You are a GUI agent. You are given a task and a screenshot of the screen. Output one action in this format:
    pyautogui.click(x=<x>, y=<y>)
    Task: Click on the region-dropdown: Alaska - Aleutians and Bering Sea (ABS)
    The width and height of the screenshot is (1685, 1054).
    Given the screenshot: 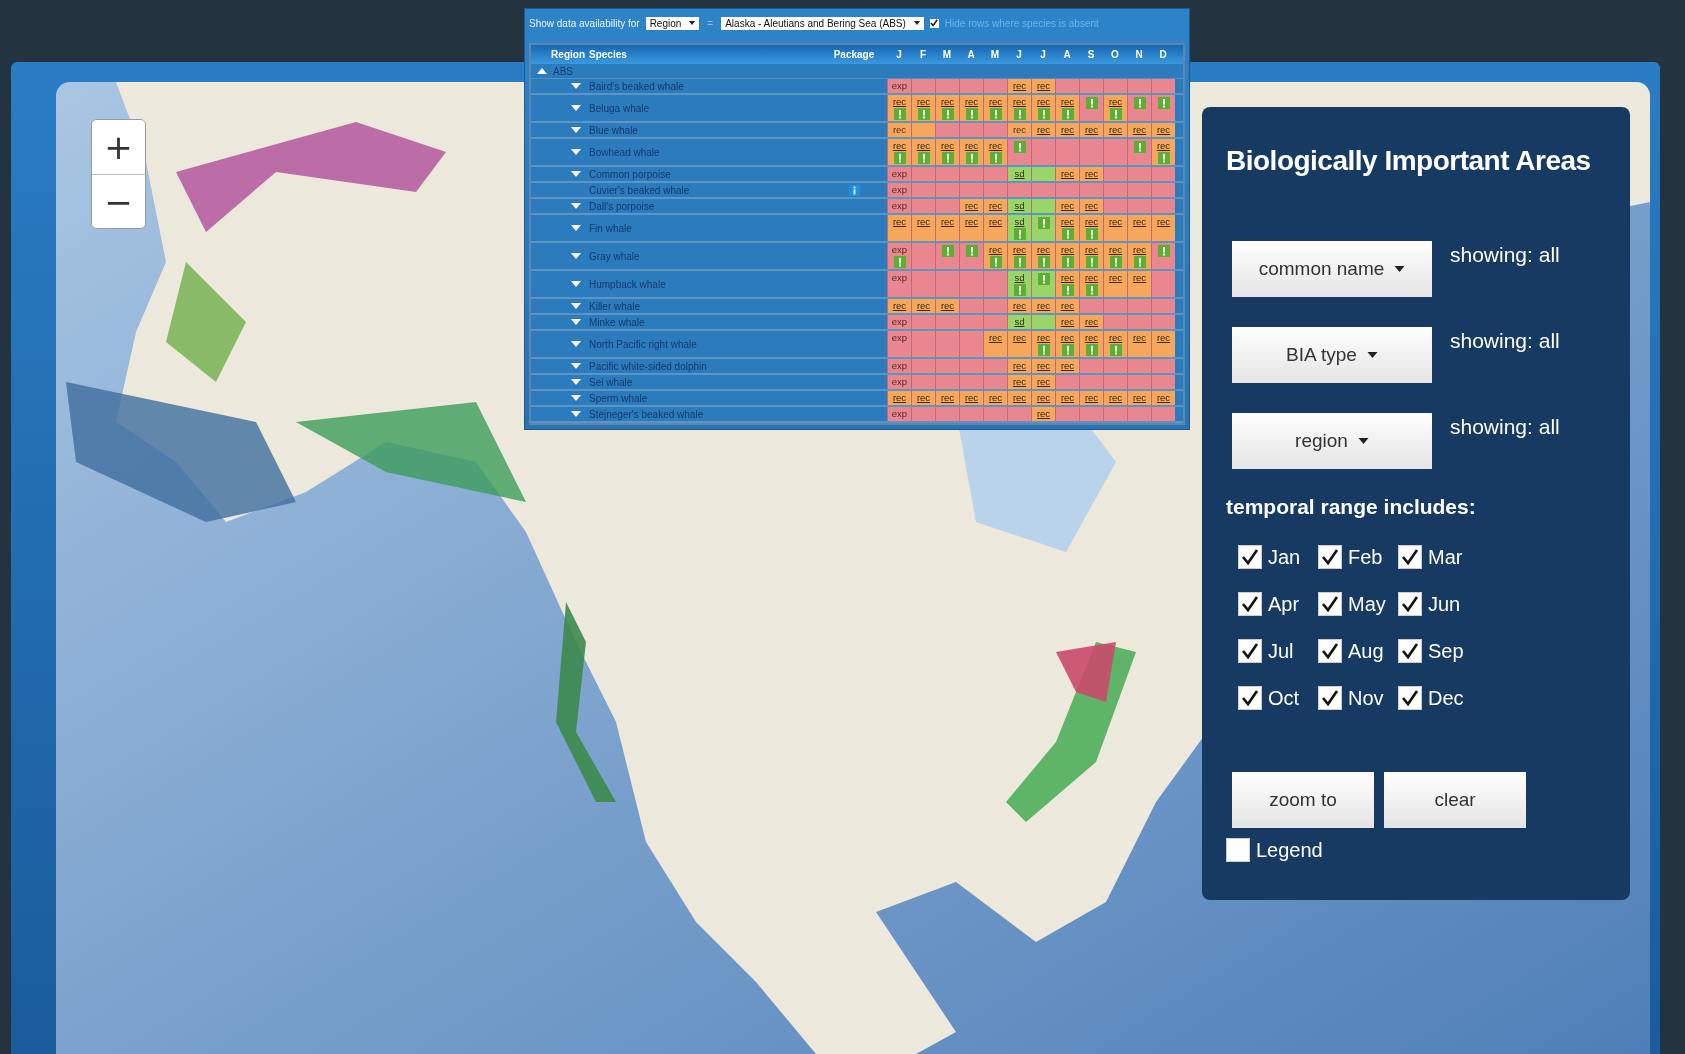 What is the action you would take?
    pyautogui.click(x=822, y=23)
    